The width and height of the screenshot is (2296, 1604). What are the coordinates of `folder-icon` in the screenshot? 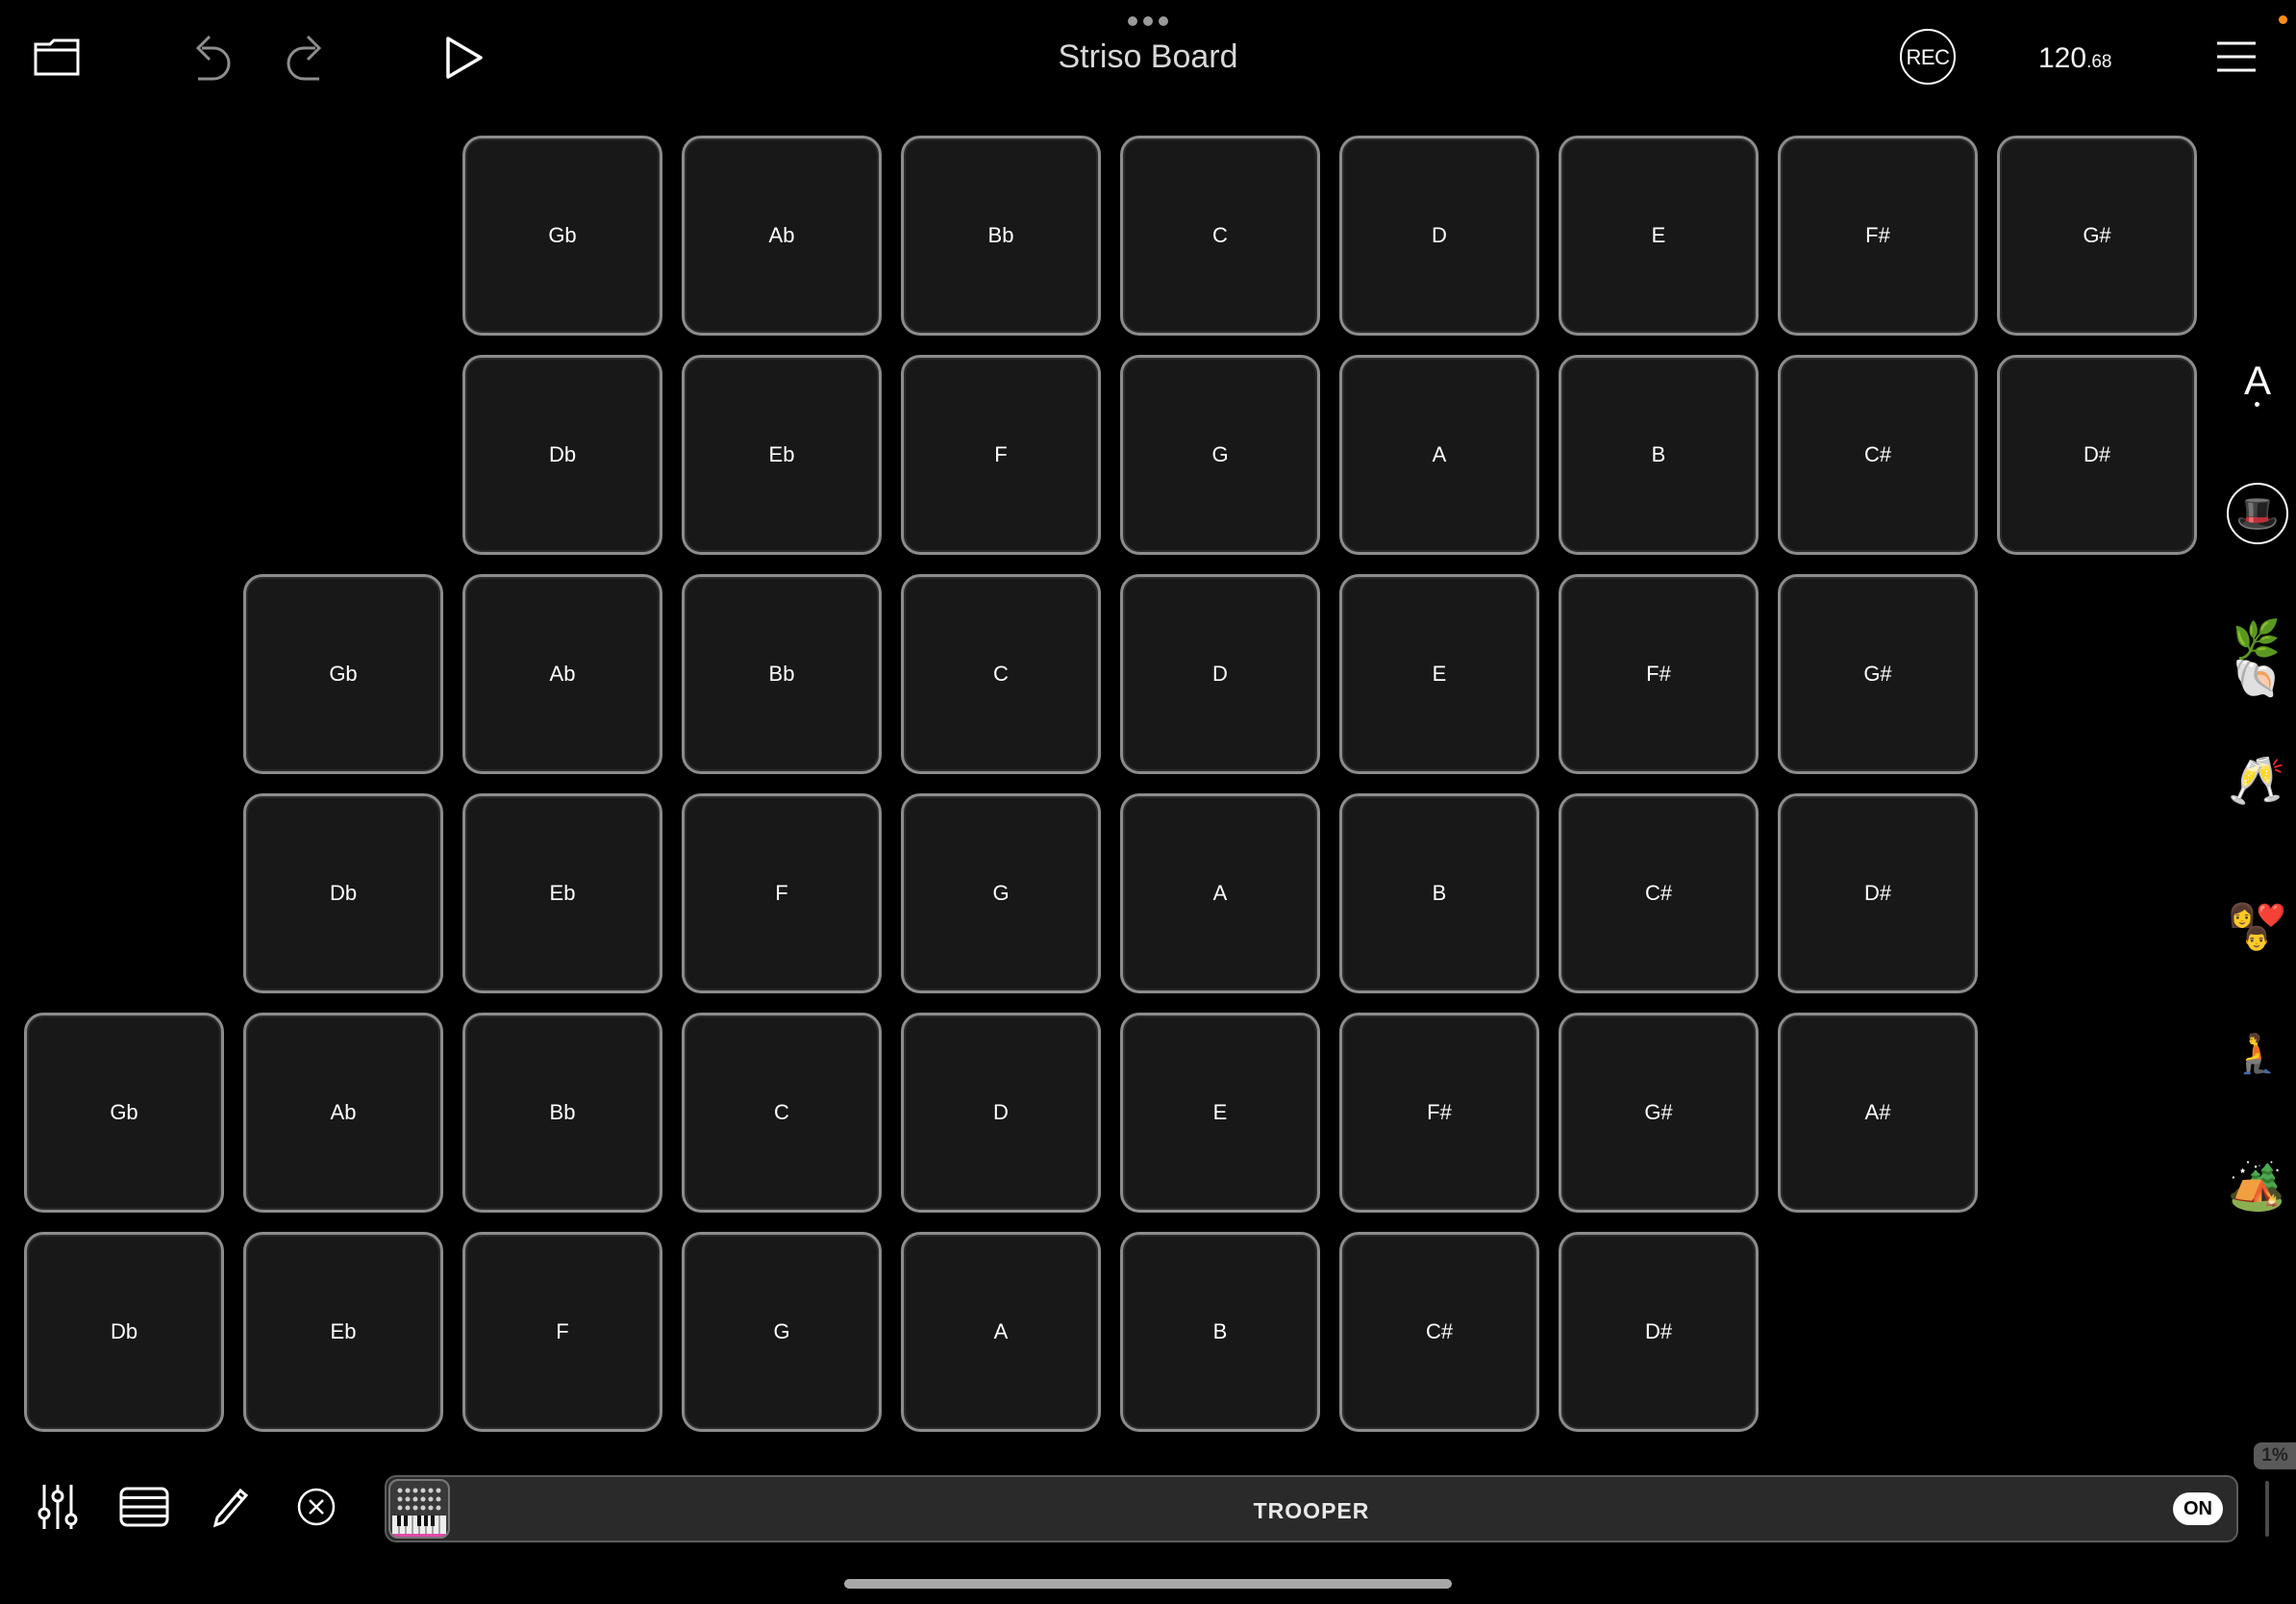 It's located at (57, 57).